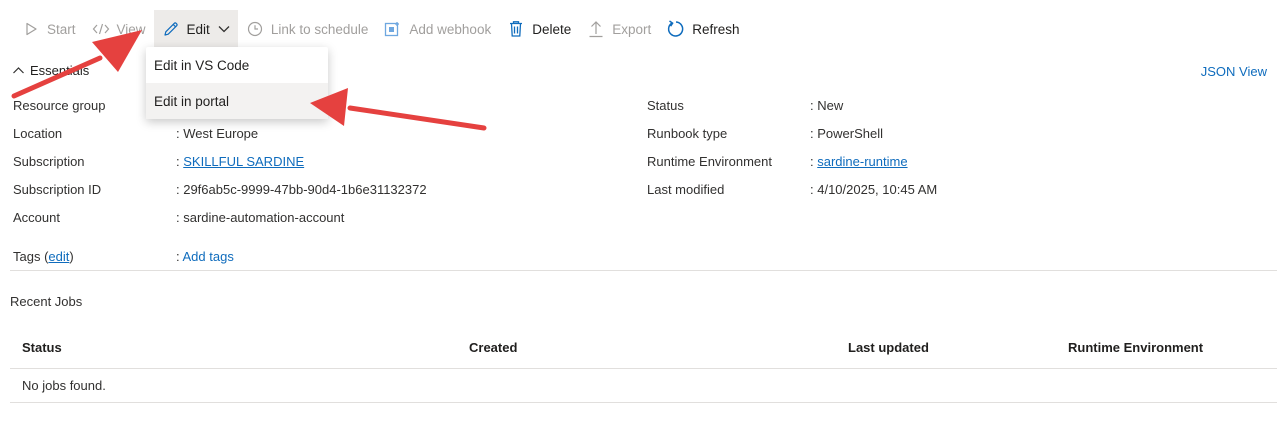 The width and height of the screenshot is (1280, 445). What do you see at coordinates (224, 29) in the screenshot?
I see `chevron-down-icon` at bounding box center [224, 29].